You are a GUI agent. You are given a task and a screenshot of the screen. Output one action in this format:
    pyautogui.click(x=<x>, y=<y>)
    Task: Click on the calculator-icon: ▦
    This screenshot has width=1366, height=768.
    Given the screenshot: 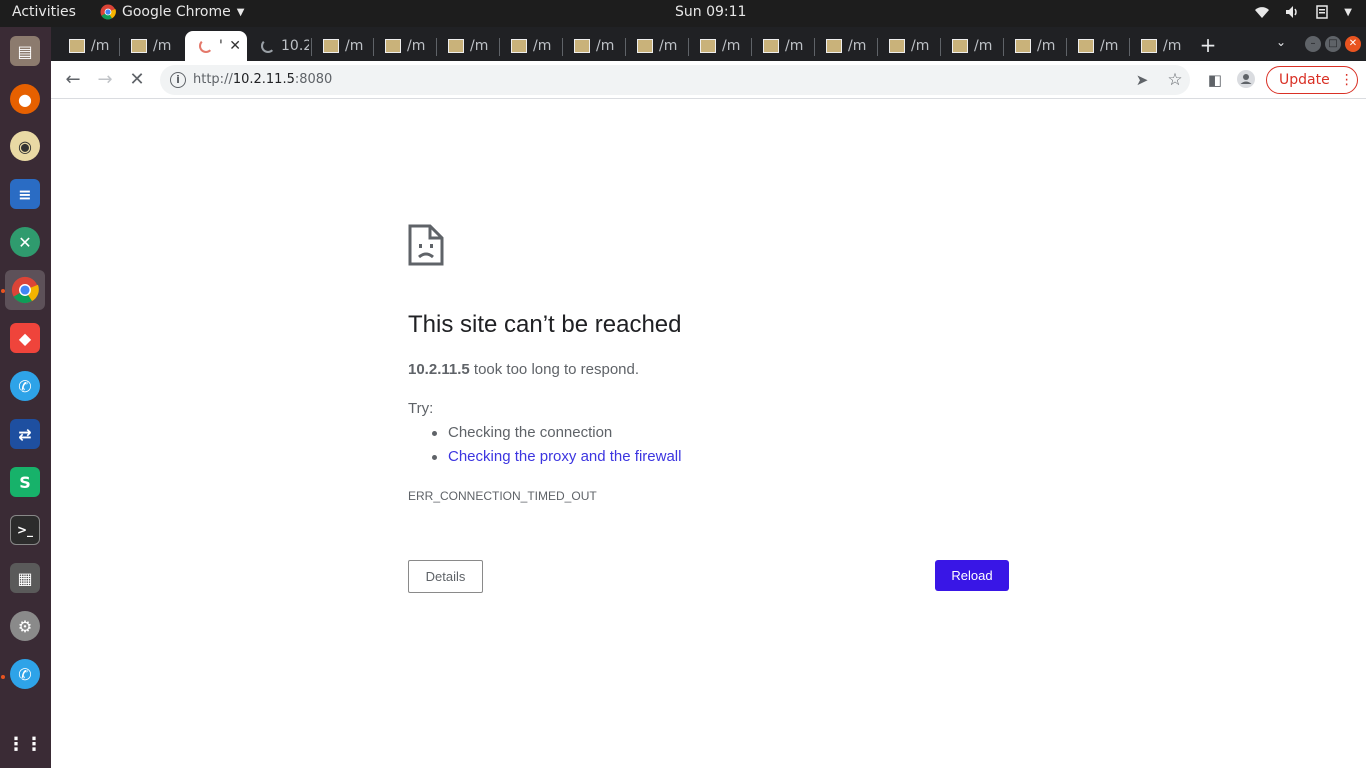 What is the action you would take?
    pyautogui.click(x=25, y=578)
    